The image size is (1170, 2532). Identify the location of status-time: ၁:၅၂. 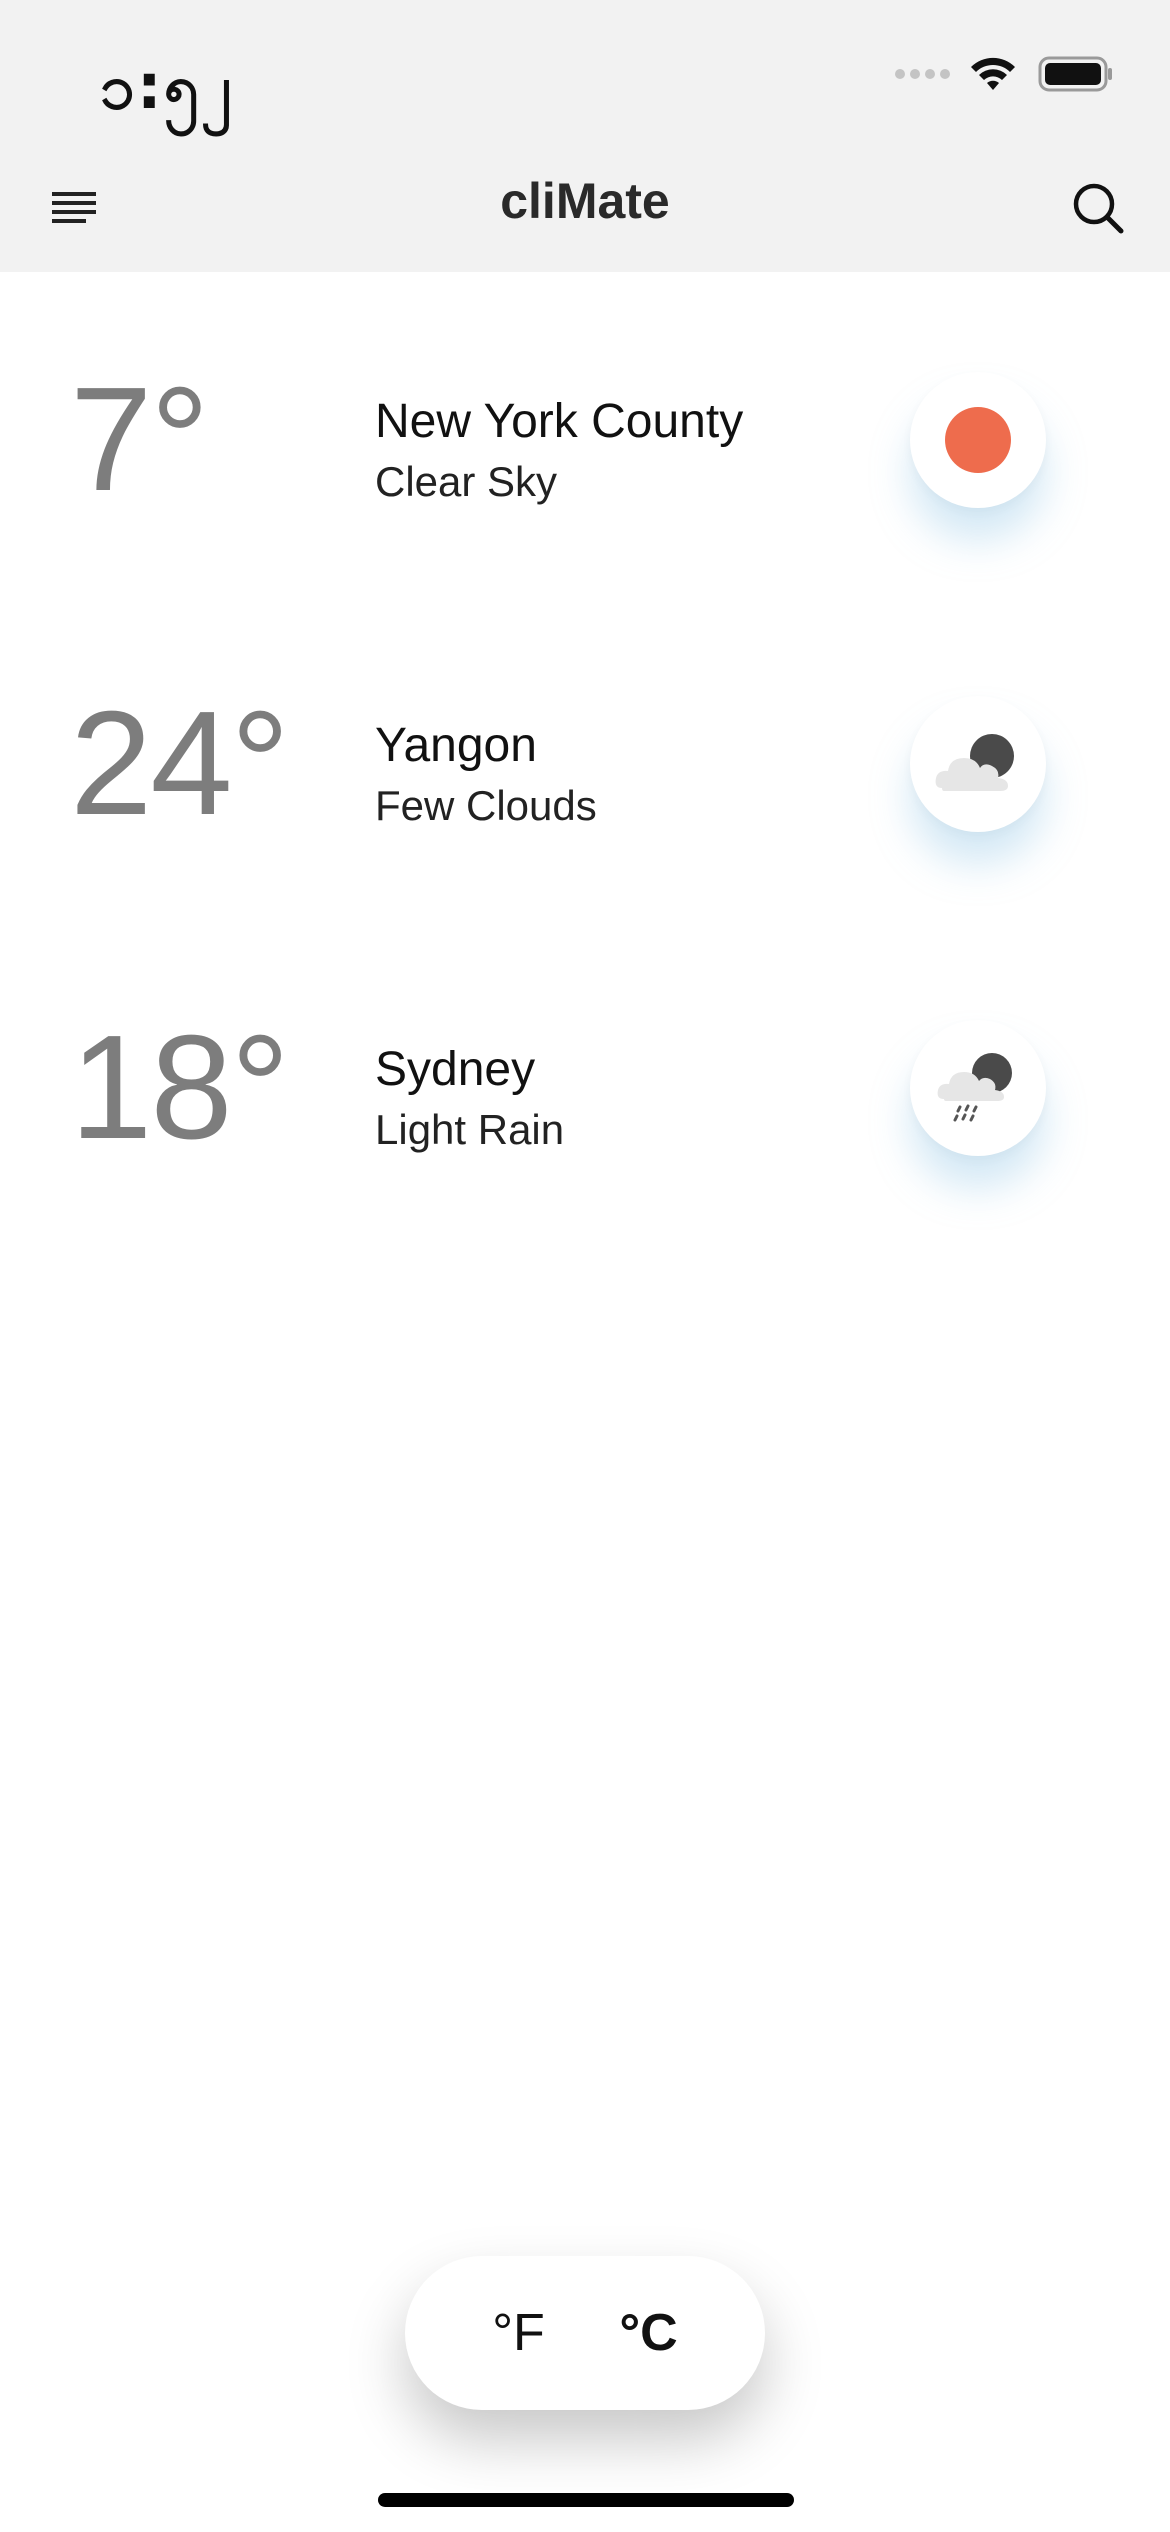
(166, 86).